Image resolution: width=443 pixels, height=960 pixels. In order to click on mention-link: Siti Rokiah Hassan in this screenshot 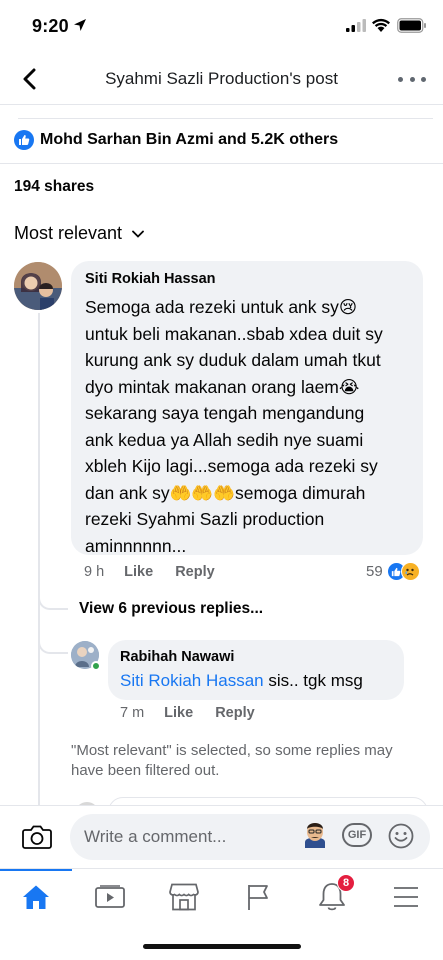, I will do `click(192, 680)`.